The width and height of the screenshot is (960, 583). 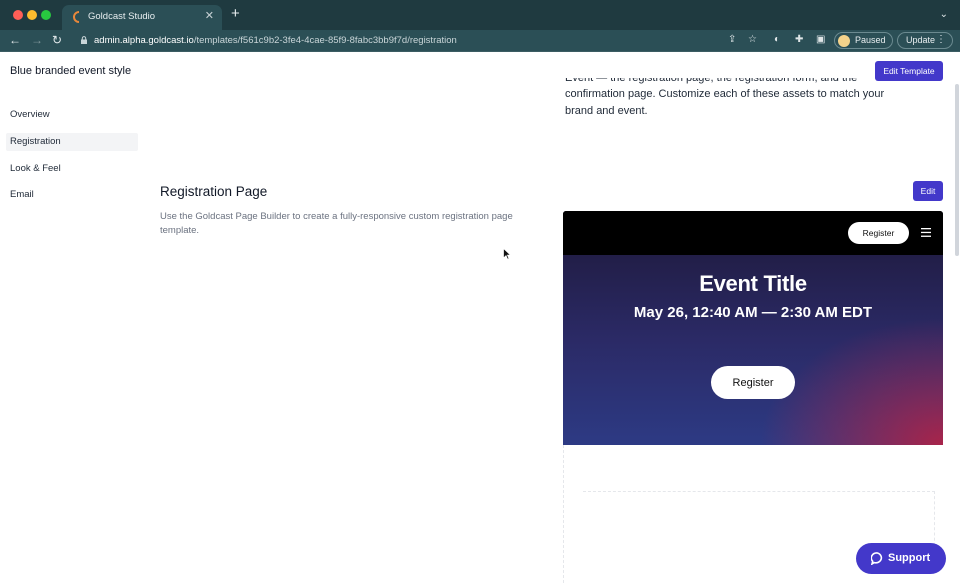 I want to click on back-icon: ←, so click(x=15, y=40).